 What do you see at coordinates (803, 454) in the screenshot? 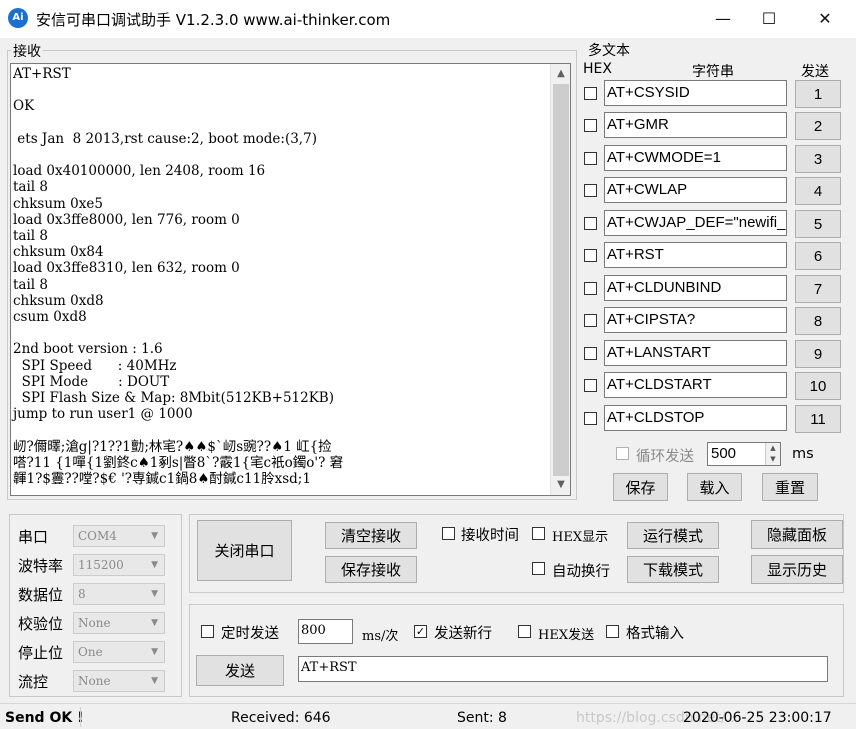
I see `ms-label: ms` at bounding box center [803, 454].